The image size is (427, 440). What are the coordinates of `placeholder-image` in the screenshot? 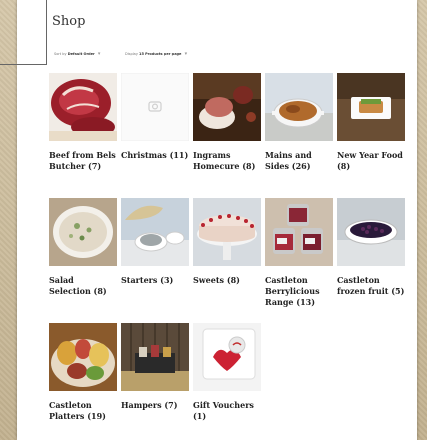 It's located at (155, 107).